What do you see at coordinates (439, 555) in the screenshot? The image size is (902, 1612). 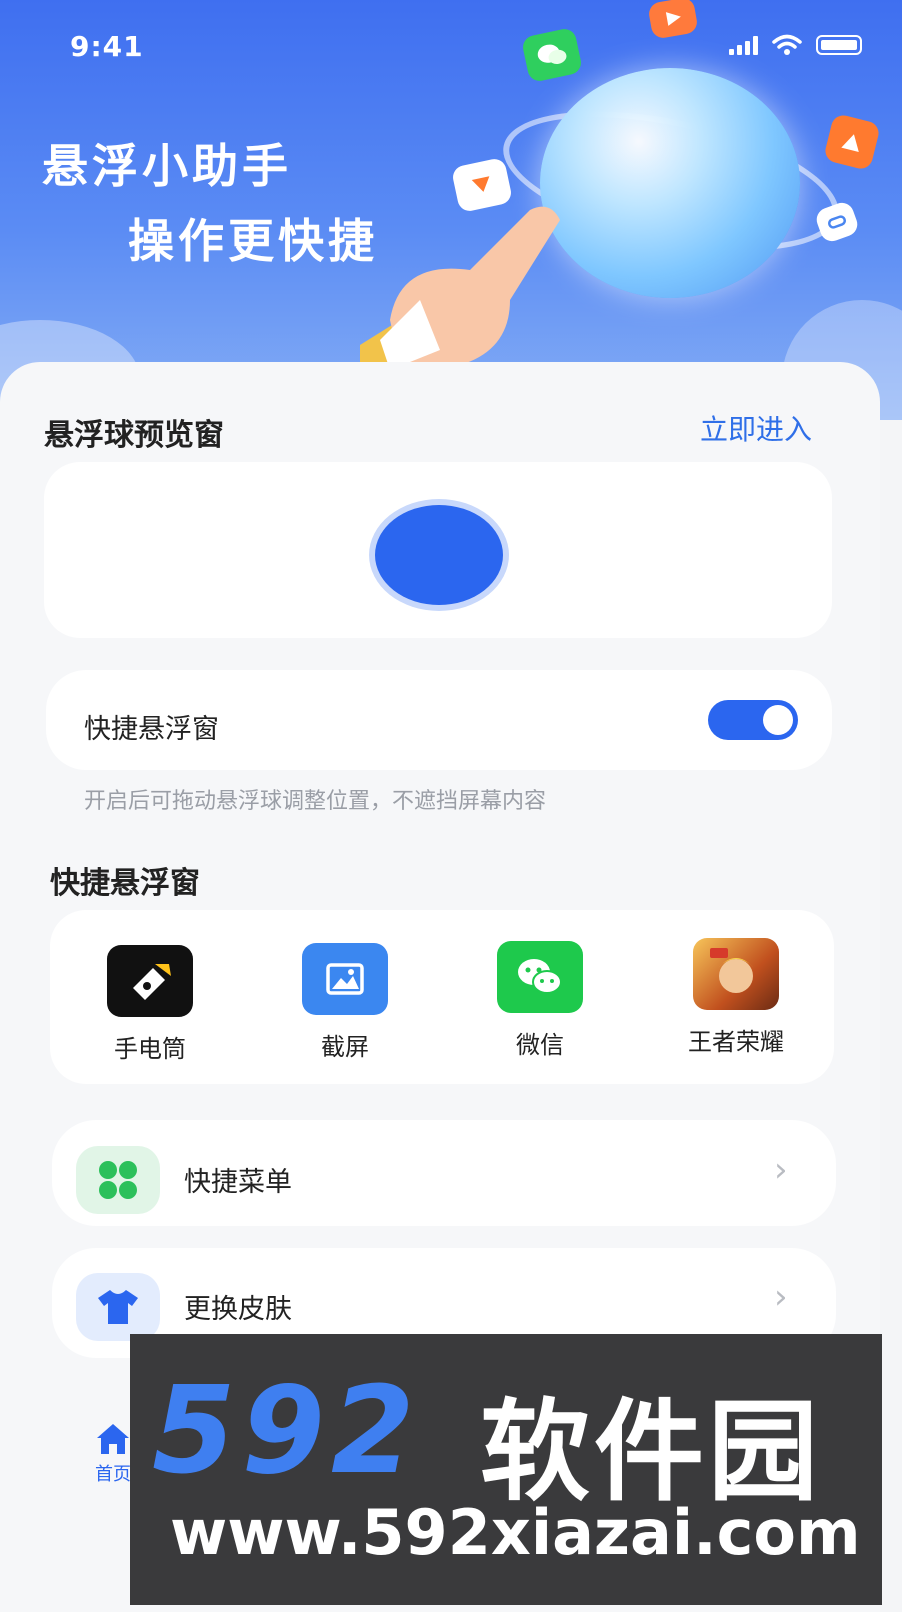 I see `floating-ball-preview` at bounding box center [439, 555].